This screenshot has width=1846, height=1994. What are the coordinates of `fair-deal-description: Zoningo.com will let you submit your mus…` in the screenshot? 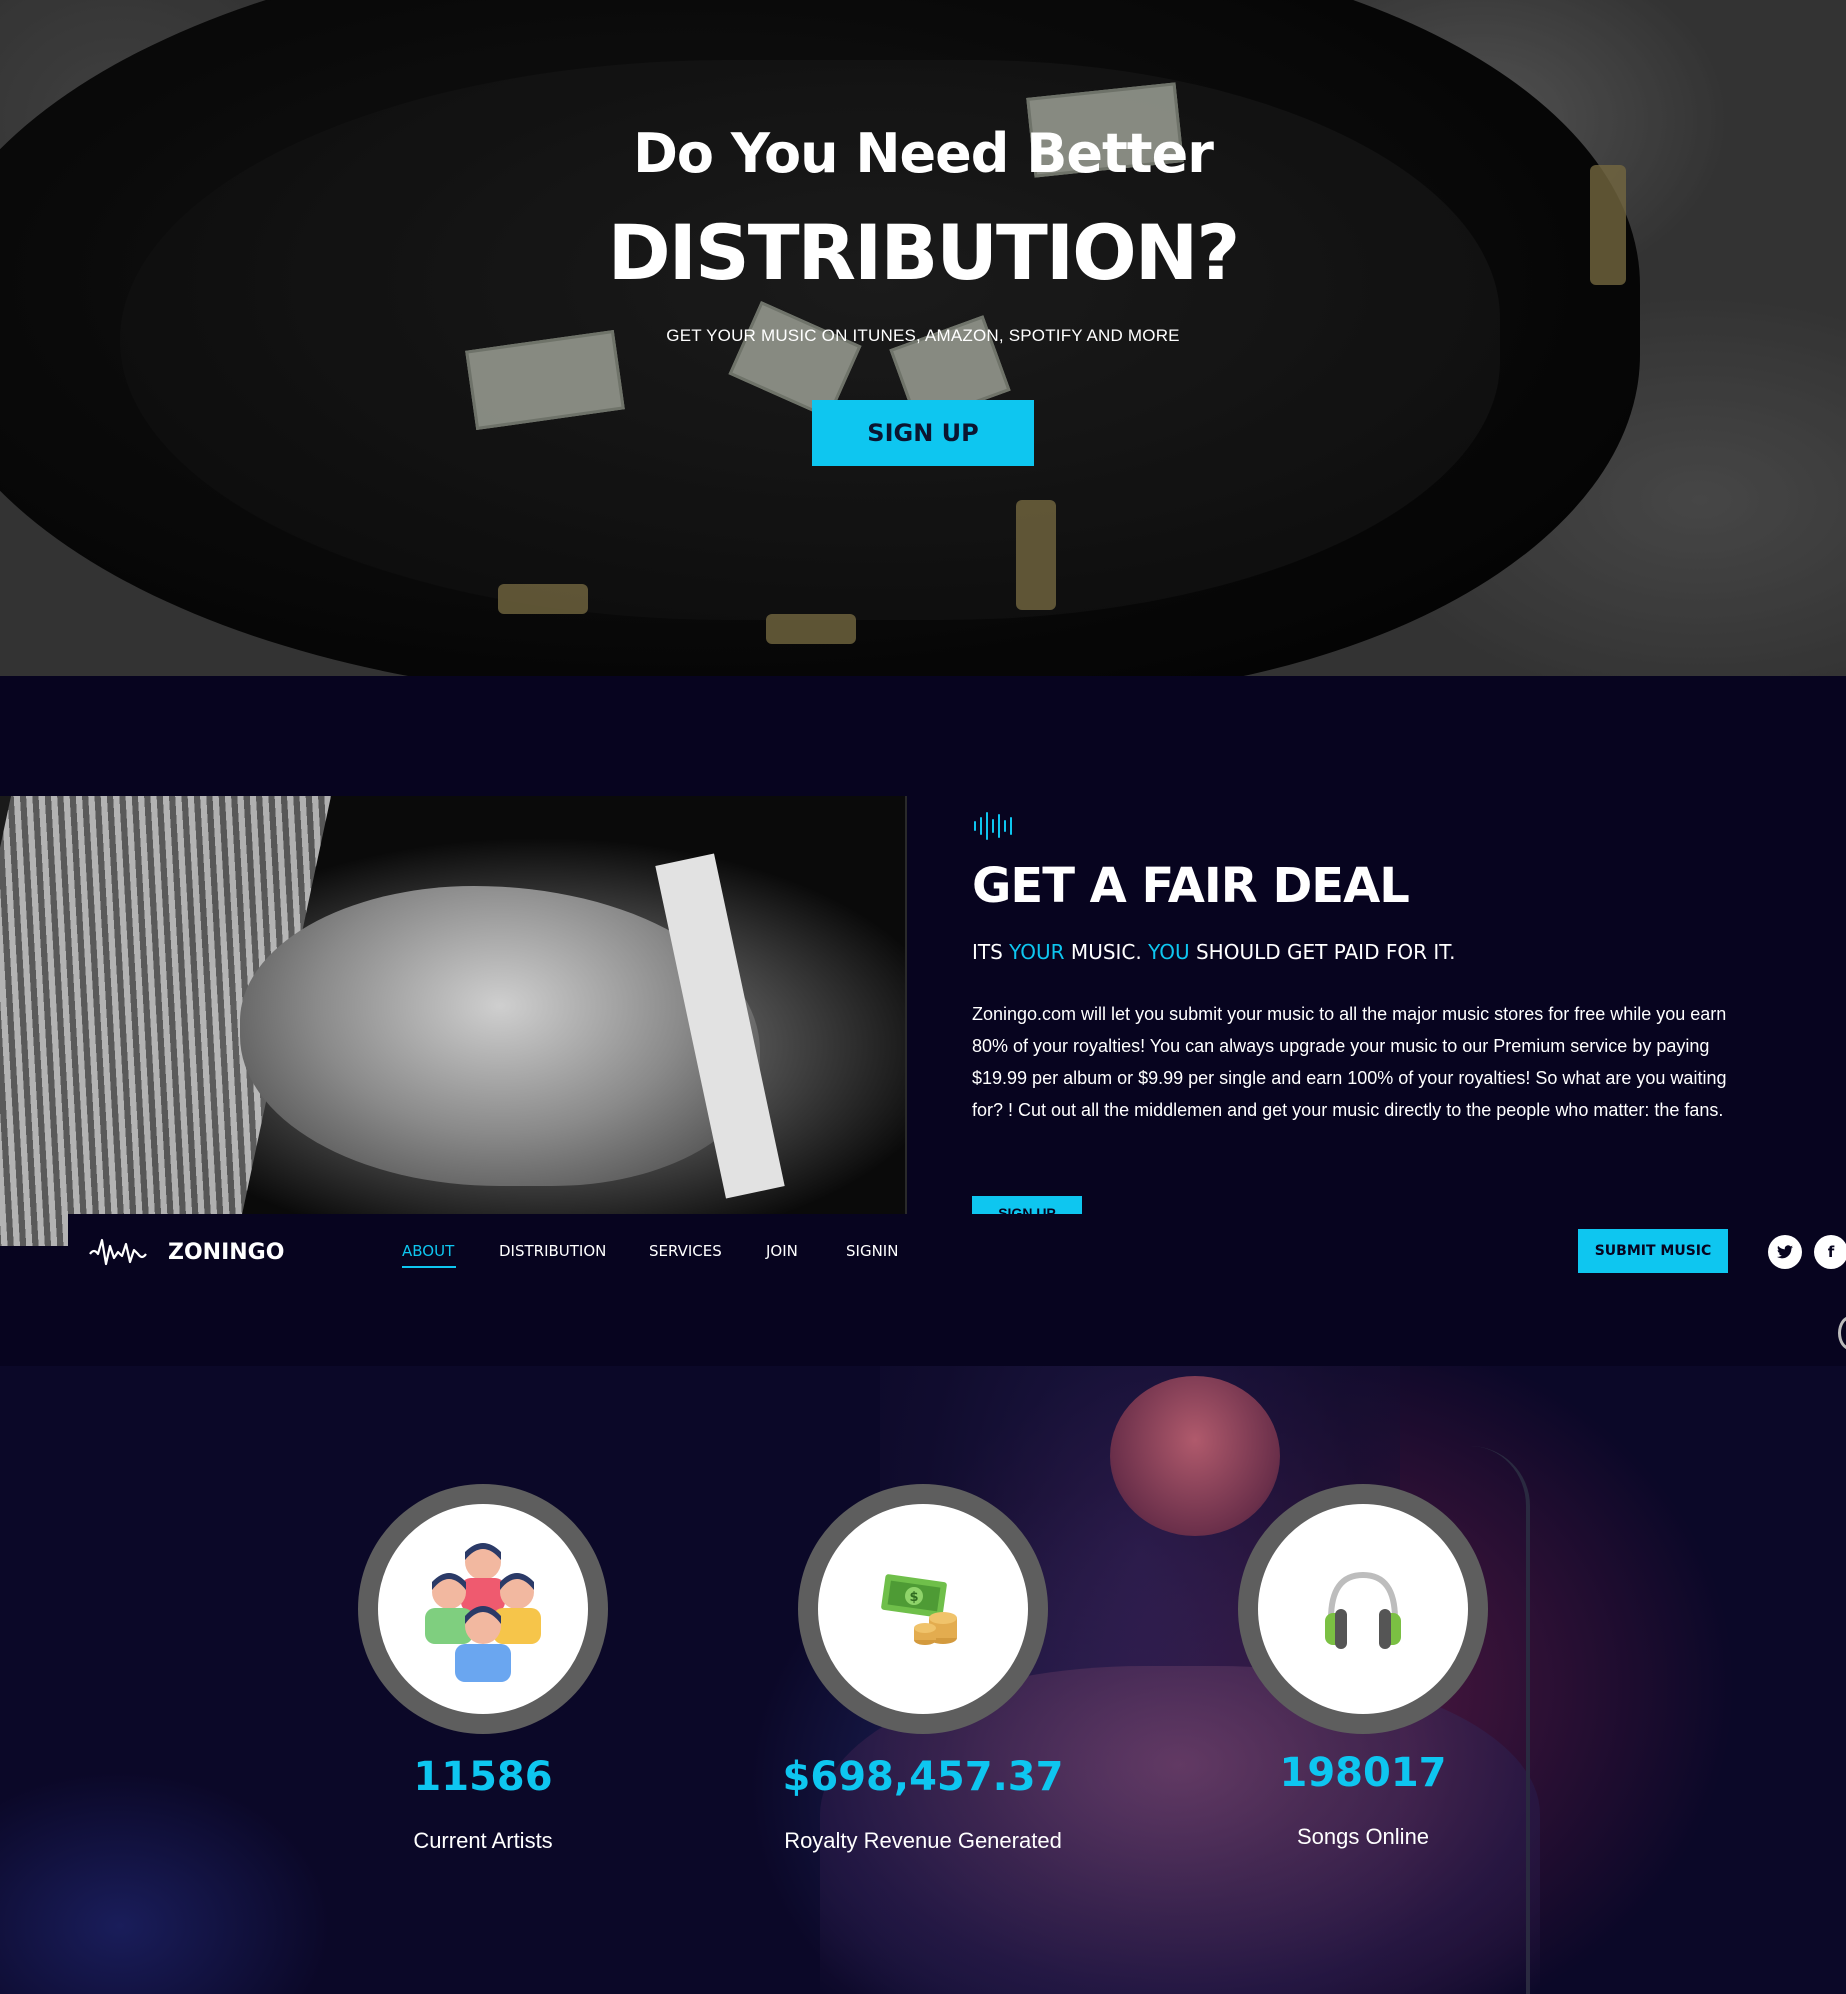 It's located at (1349, 1062).